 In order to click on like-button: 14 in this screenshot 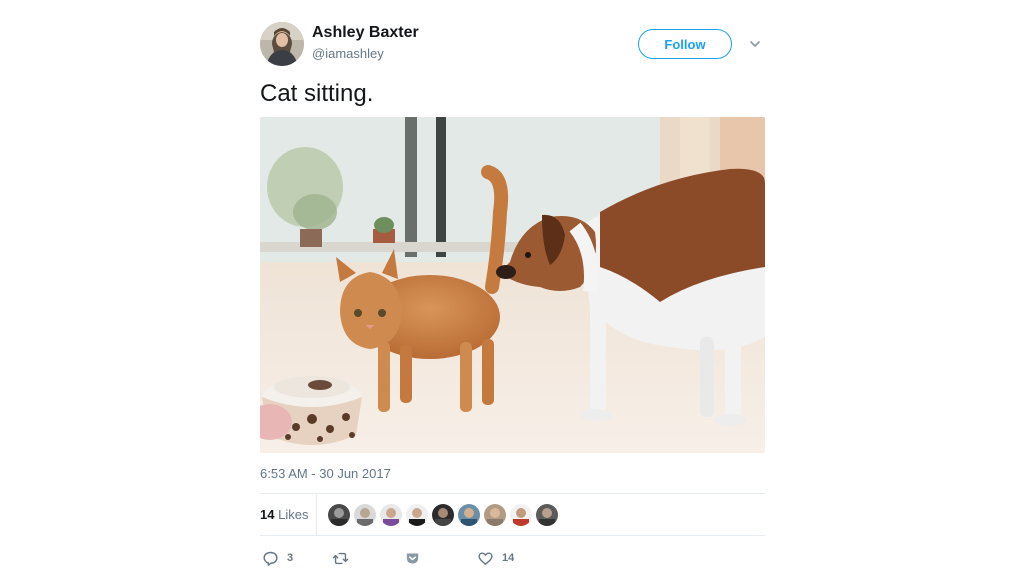, I will do `click(495, 558)`.